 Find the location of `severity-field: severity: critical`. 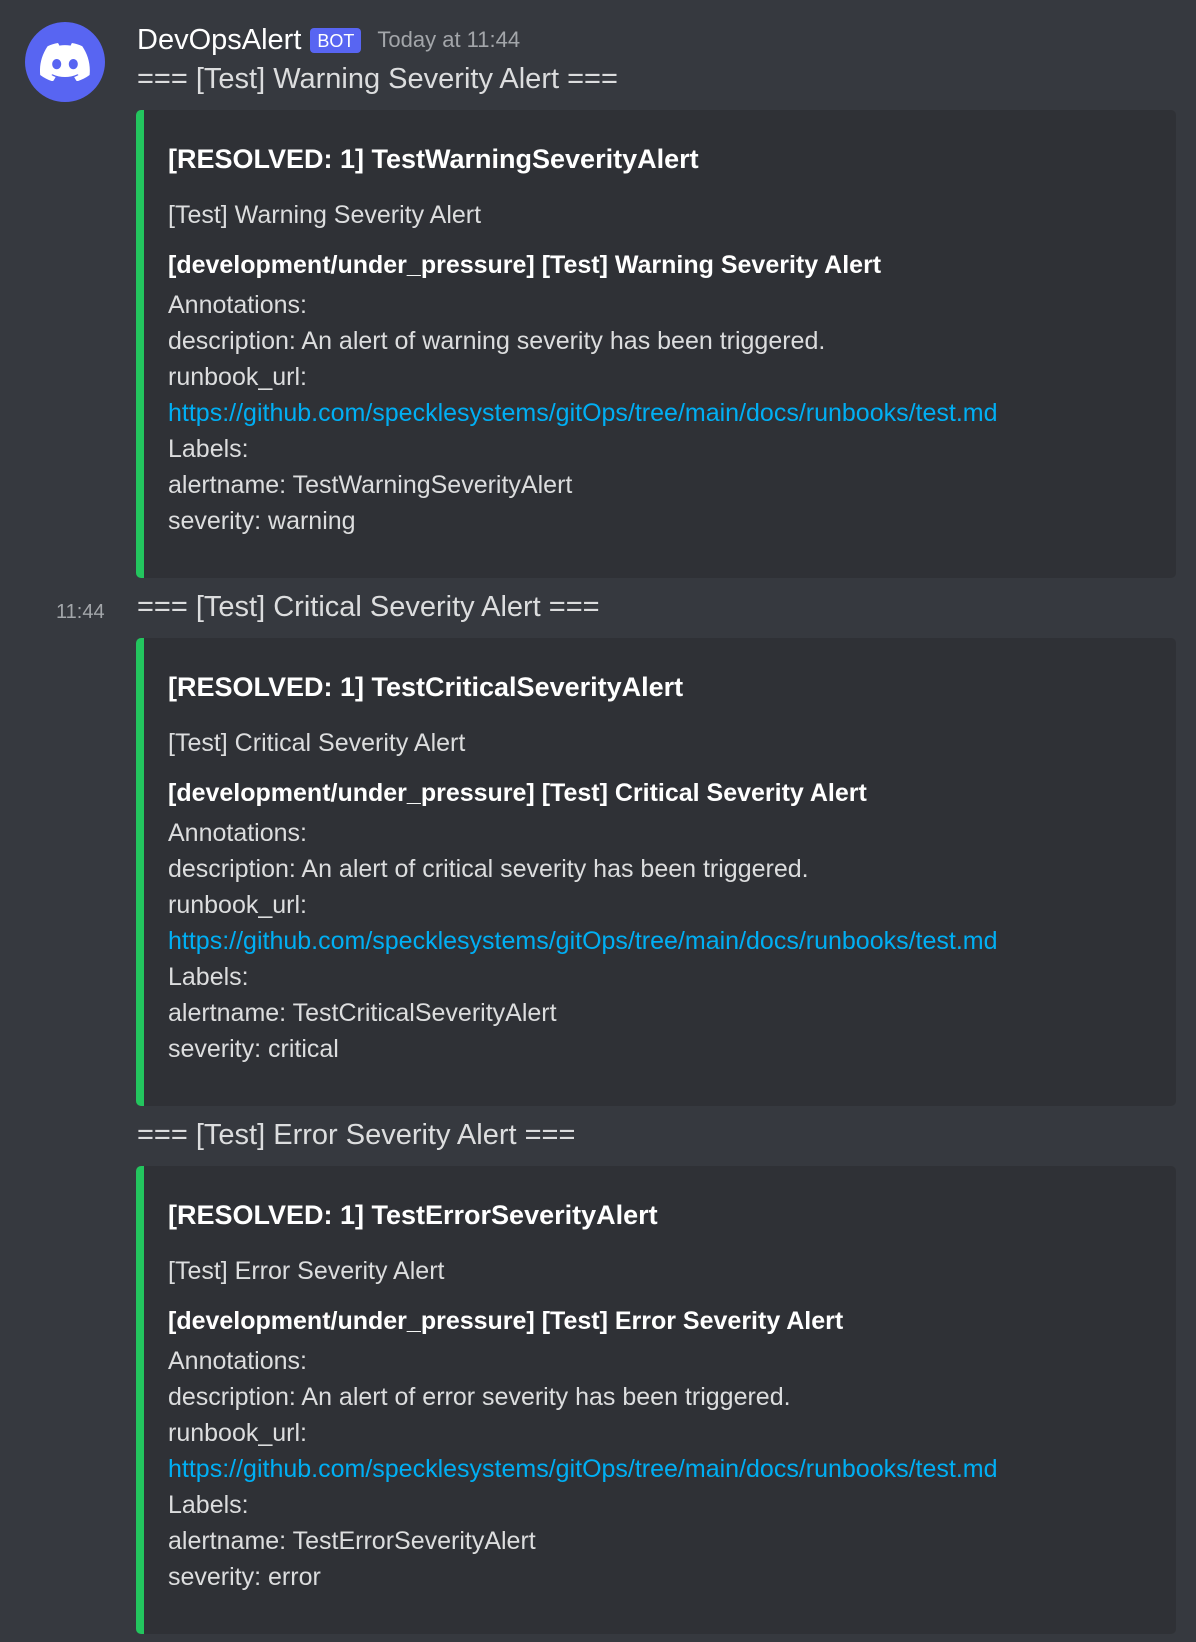

severity-field: severity: critical is located at coordinates (253, 1049).